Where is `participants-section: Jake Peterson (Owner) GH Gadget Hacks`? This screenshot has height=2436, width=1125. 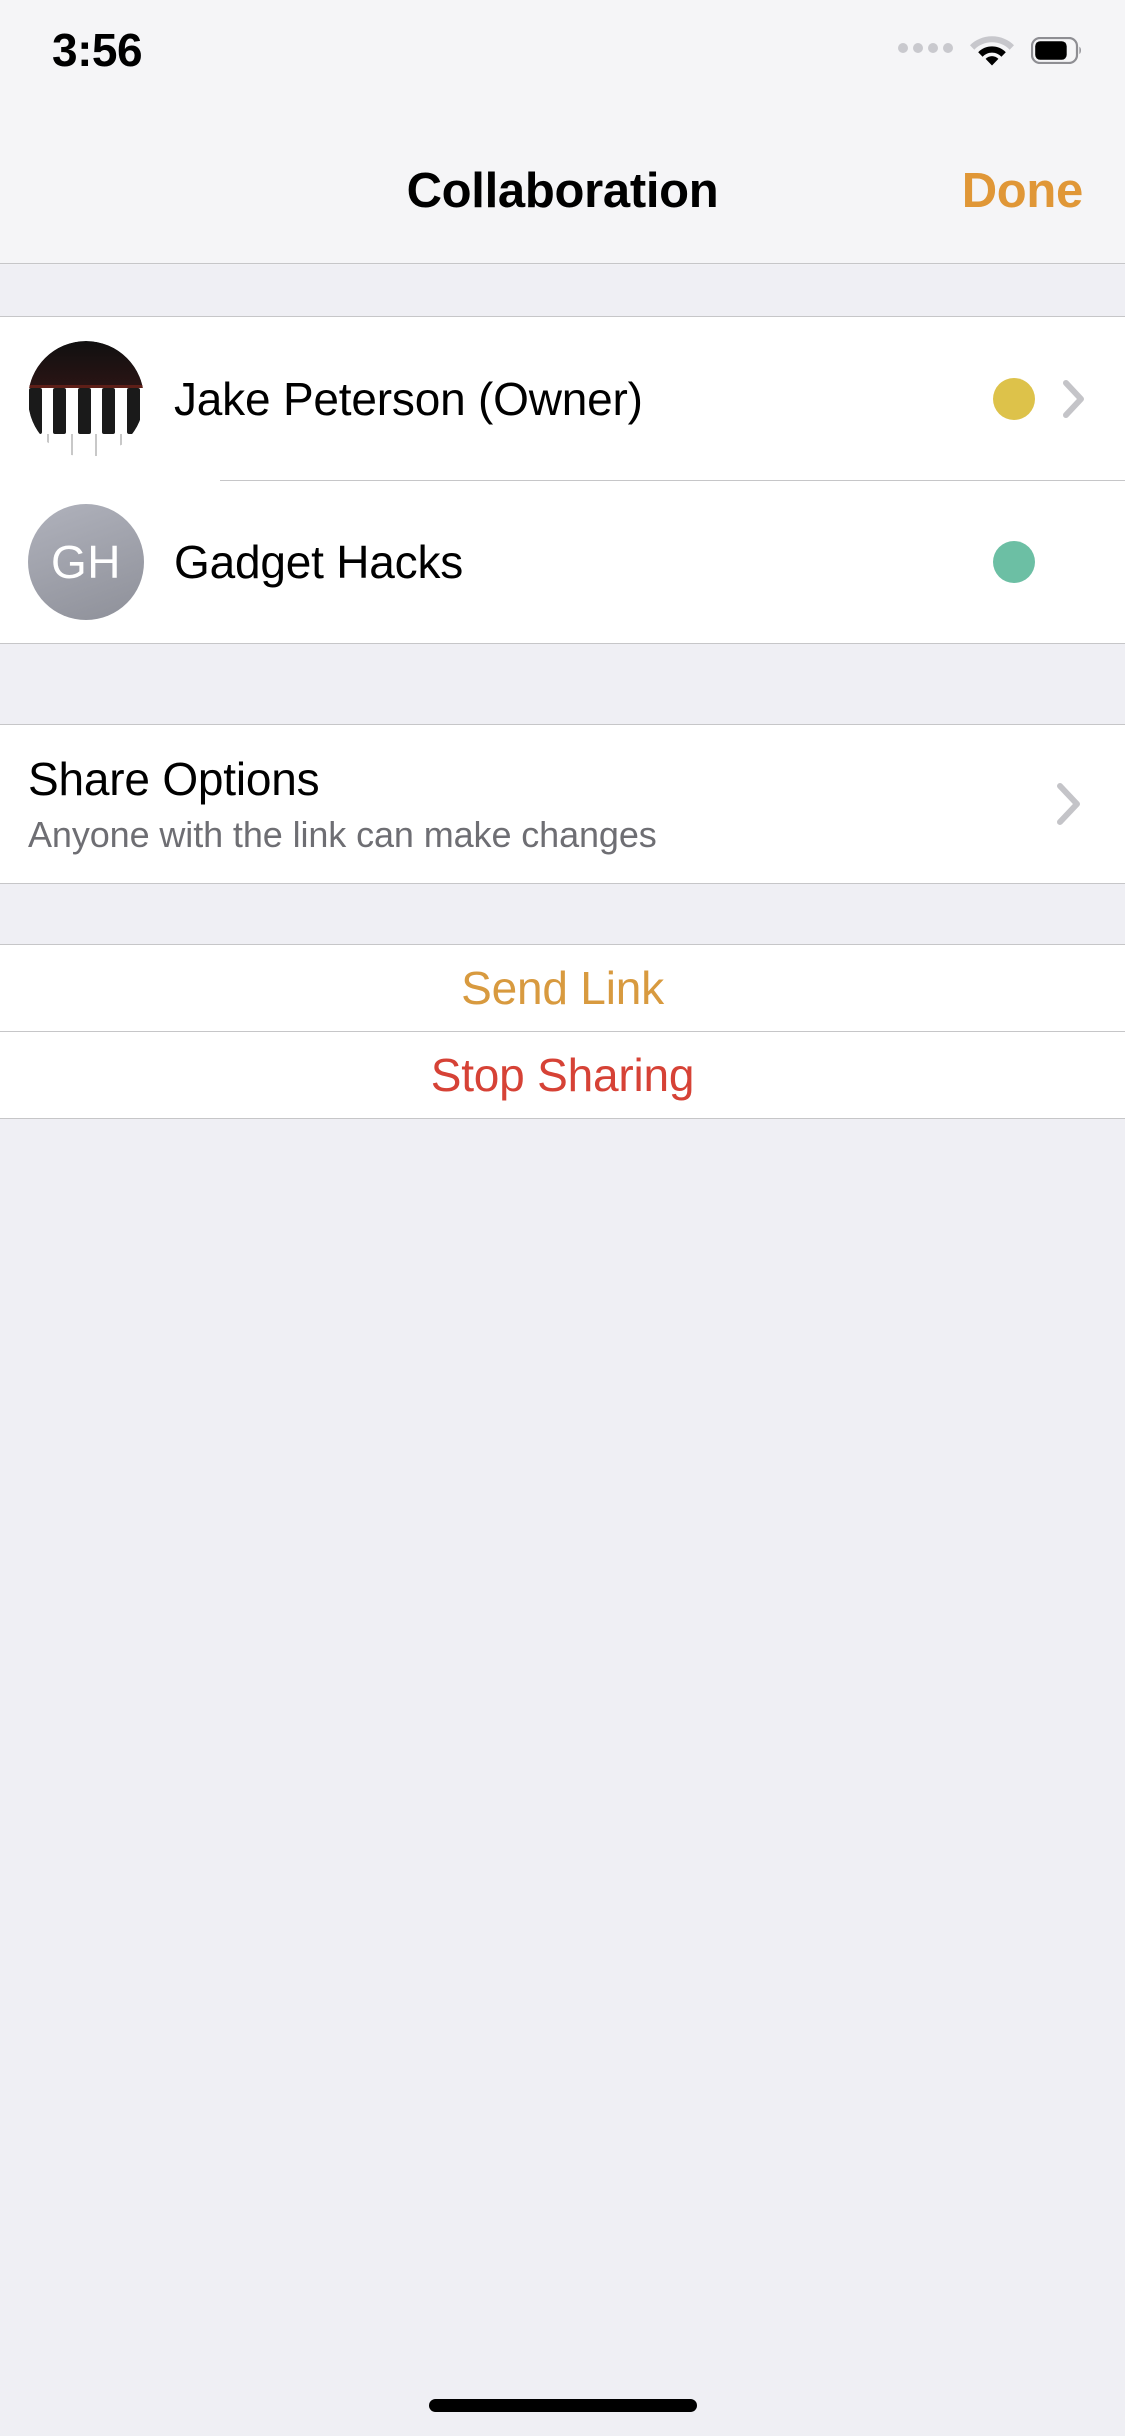
participants-section: Jake Peterson (Owner) GH Gadget Hacks is located at coordinates (562, 480).